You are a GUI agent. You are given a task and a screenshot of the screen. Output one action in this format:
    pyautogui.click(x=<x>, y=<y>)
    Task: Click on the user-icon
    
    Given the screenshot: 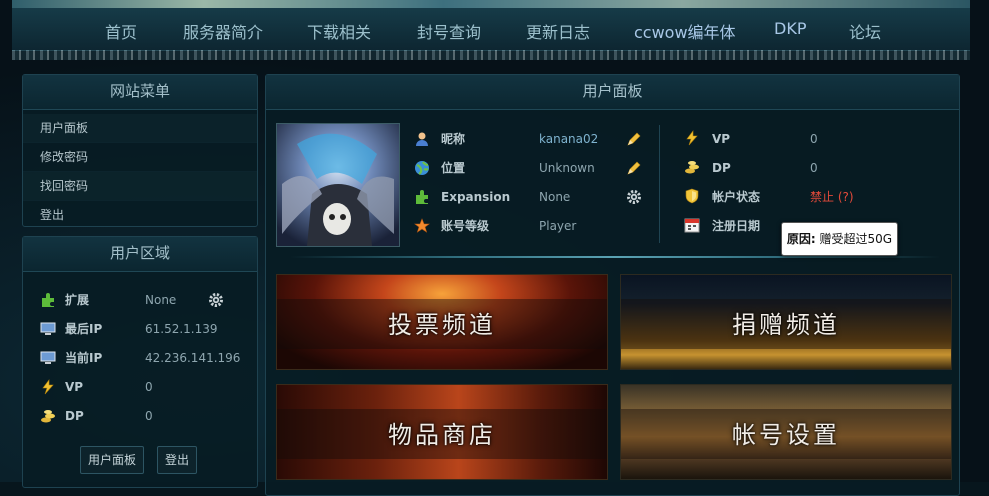 What is the action you would take?
    pyautogui.click(x=422, y=139)
    